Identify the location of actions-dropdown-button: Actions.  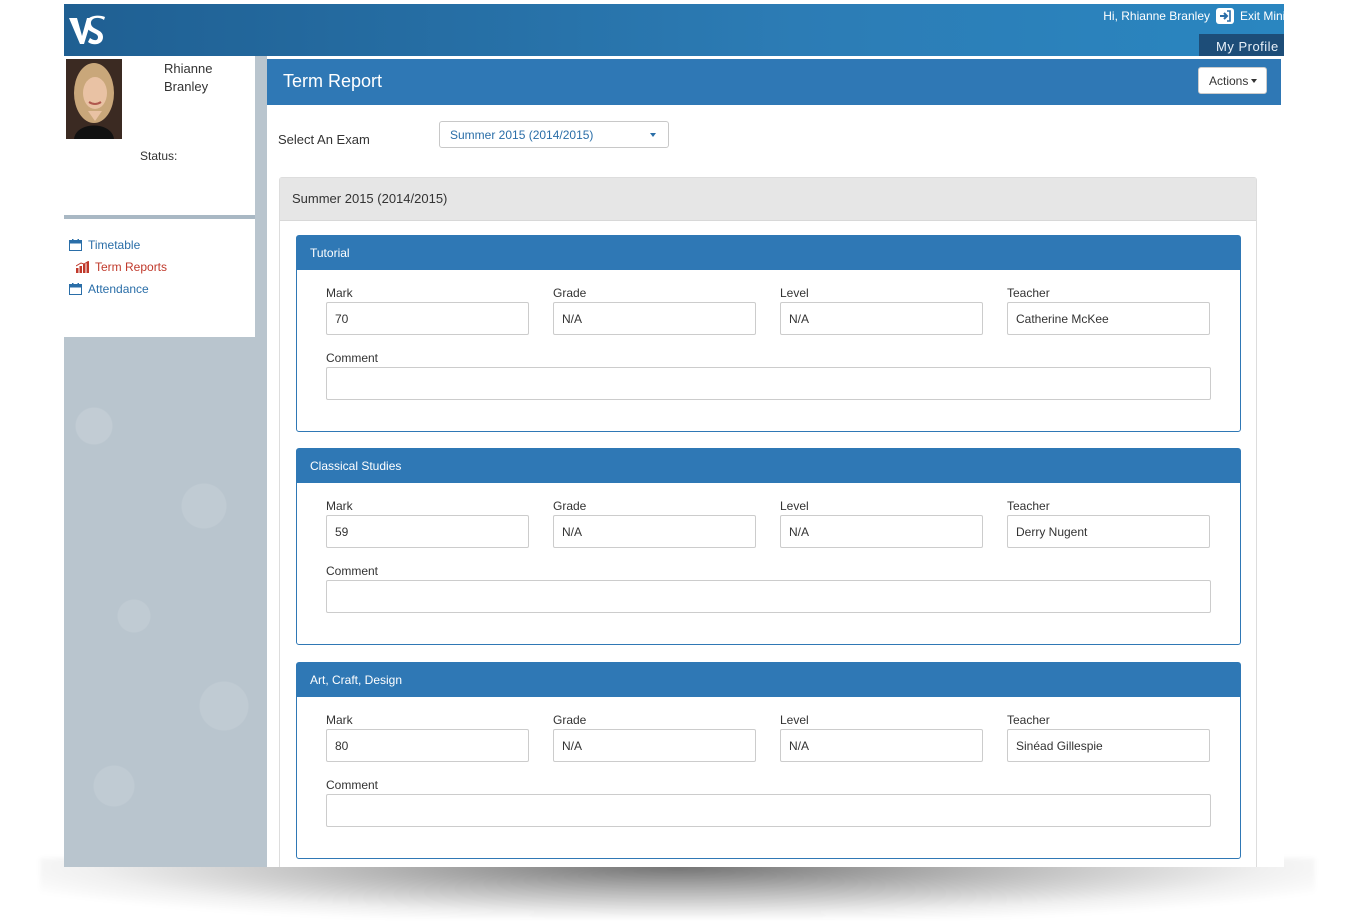
(1232, 80).